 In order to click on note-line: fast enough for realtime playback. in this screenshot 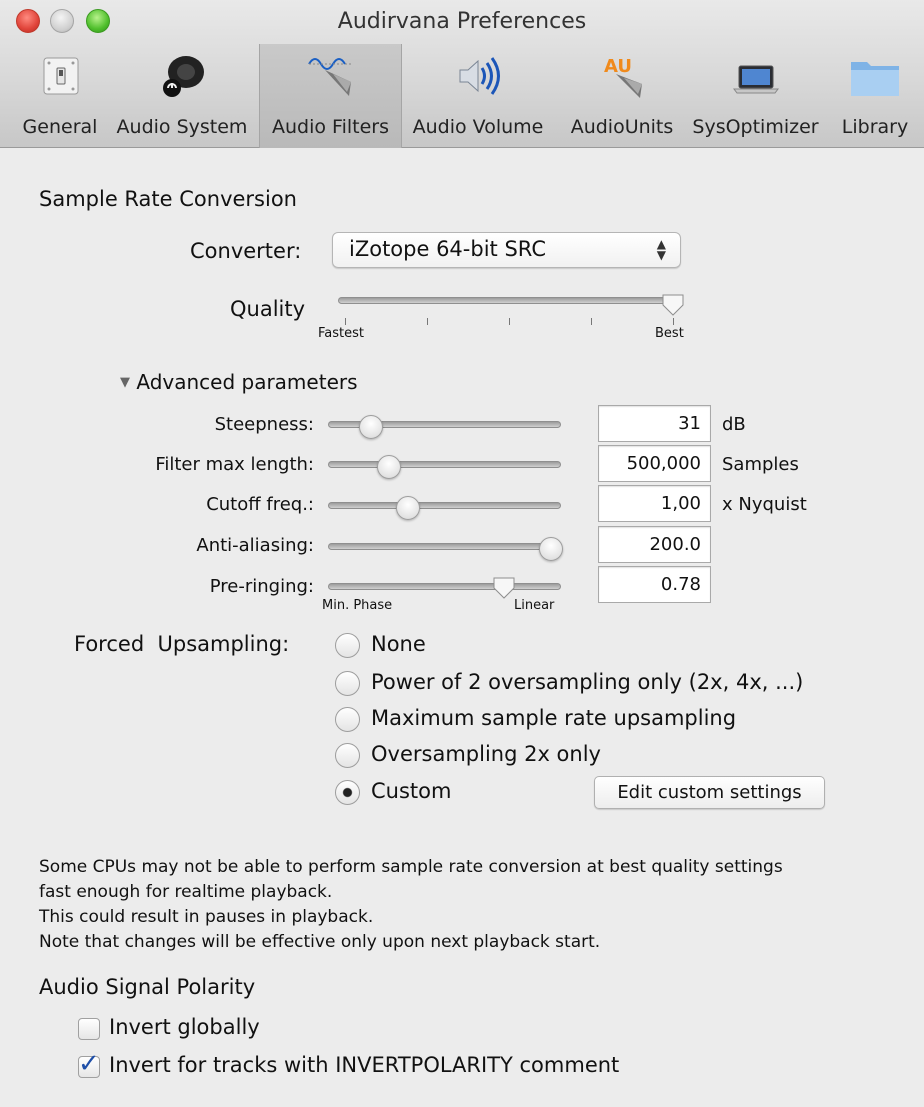, I will do `click(186, 892)`.